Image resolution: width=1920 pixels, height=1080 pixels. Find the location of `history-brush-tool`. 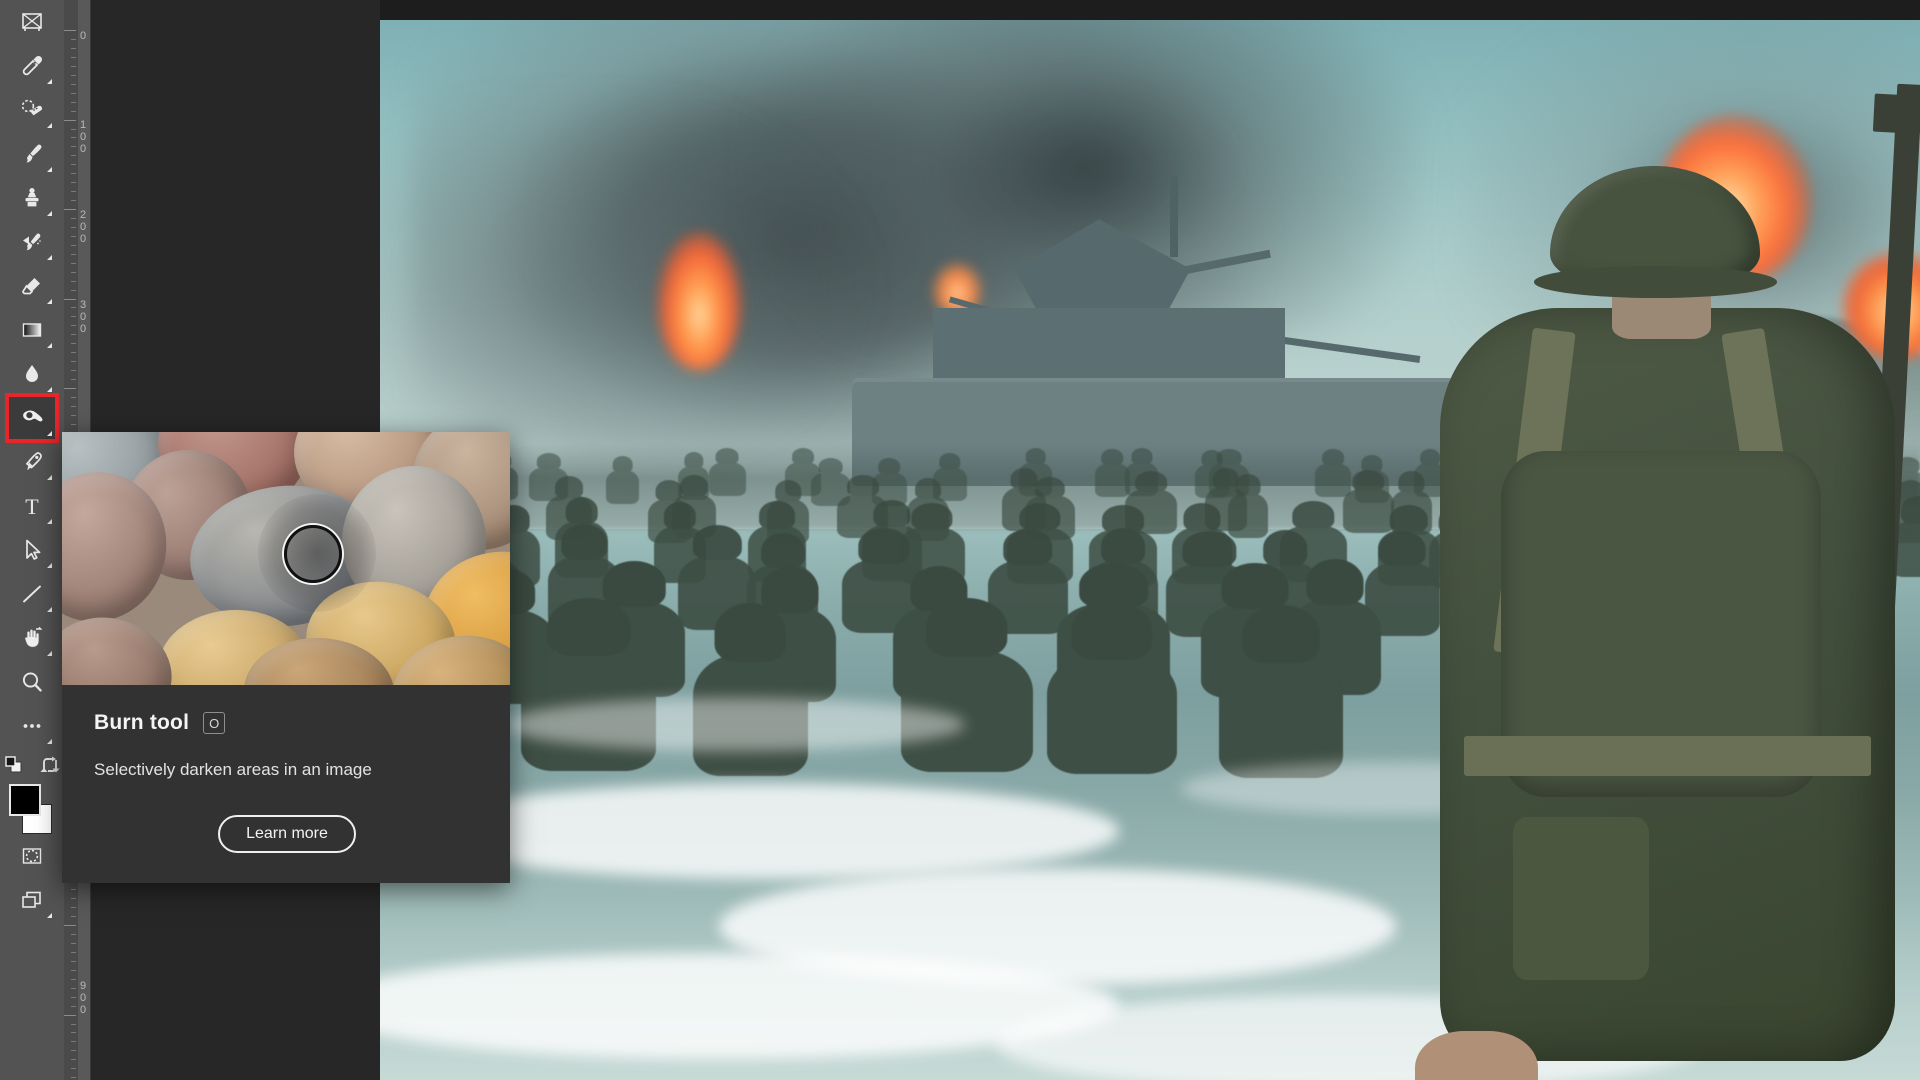

history-brush-tool is located at coordinates (32, 242).